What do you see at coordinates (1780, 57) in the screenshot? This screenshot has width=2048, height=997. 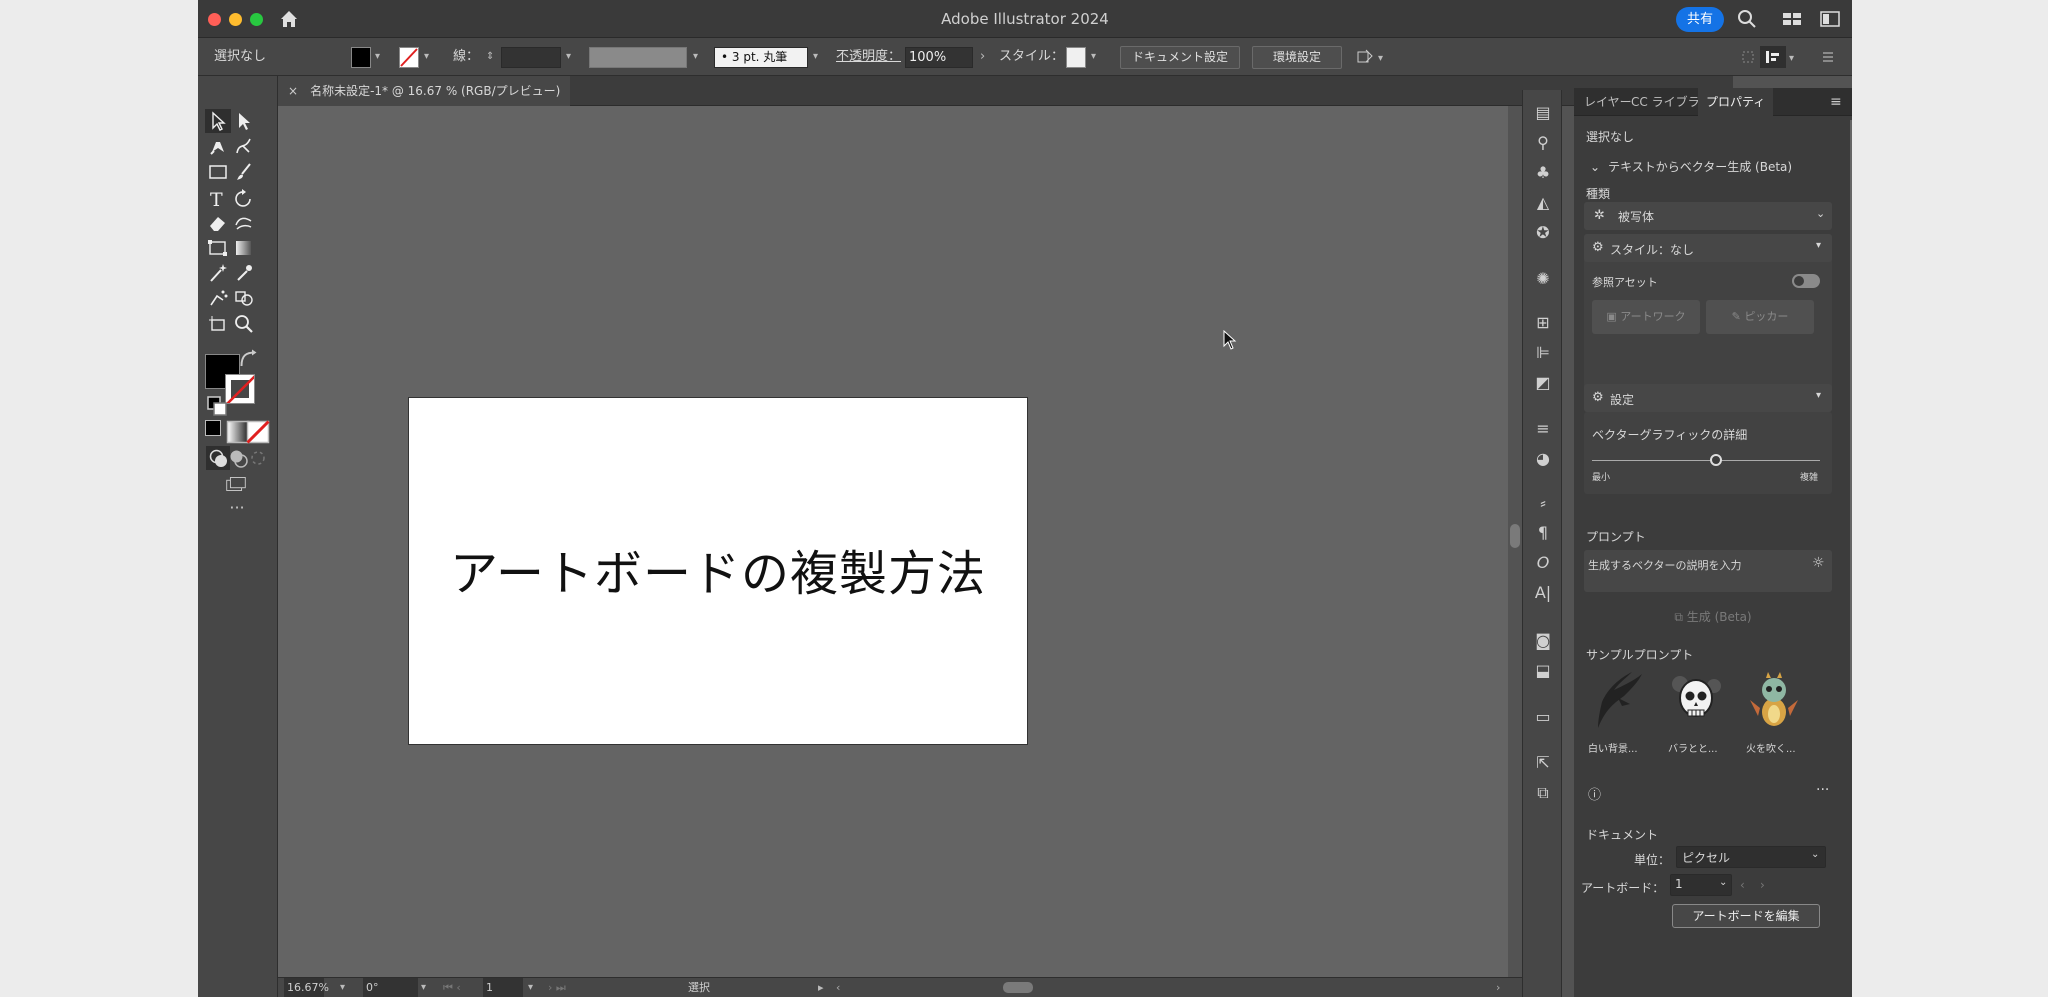 I see `align-icon: ▾` at bounding box center [1780, 57].